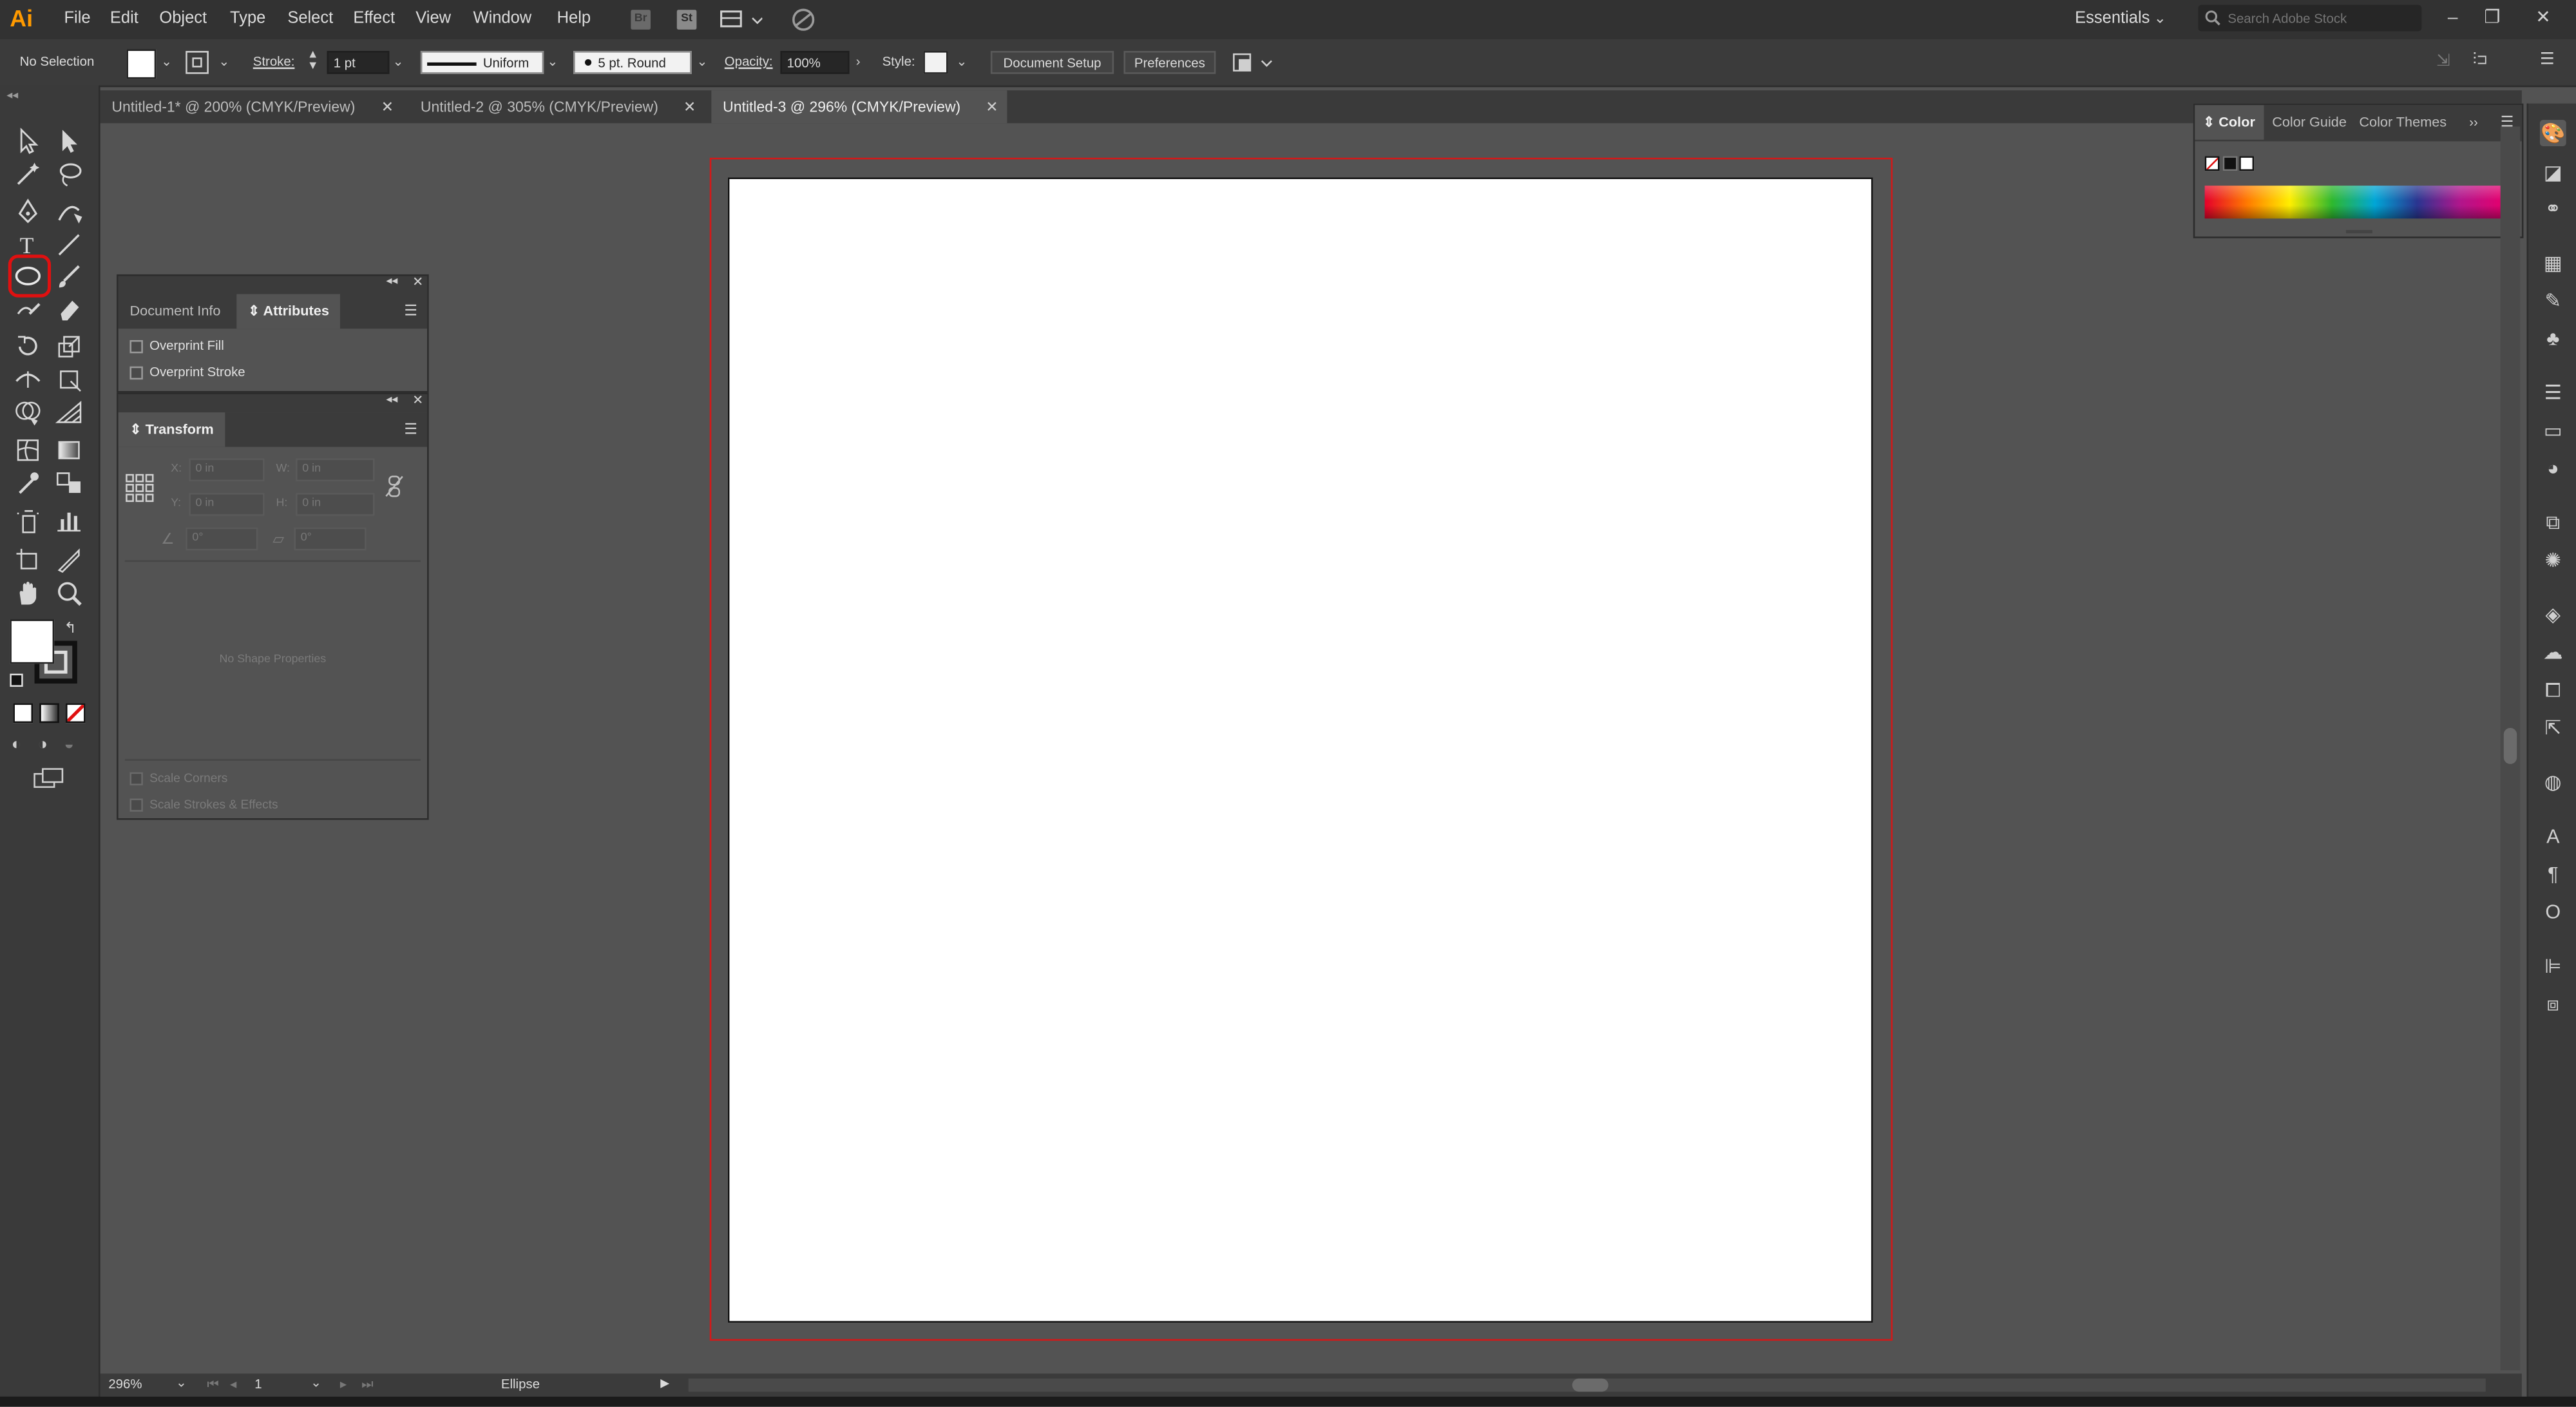 The width and height of the screenshot is (2576, 1407). What do you see at coordinates (502, 19) in the screenshot?
I see `menu-window: Window` at bounding box center [502, 19].